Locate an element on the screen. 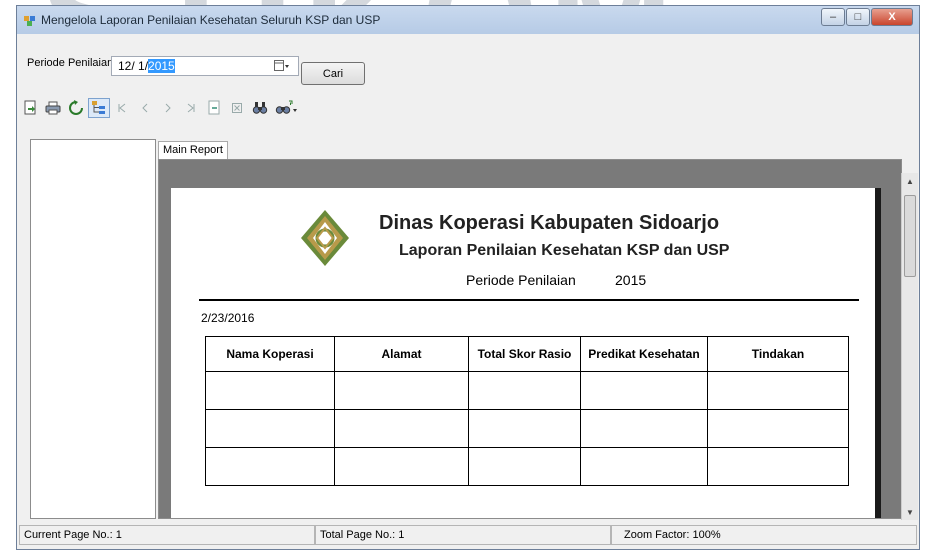  export-button is located at coordinates (30, 108).